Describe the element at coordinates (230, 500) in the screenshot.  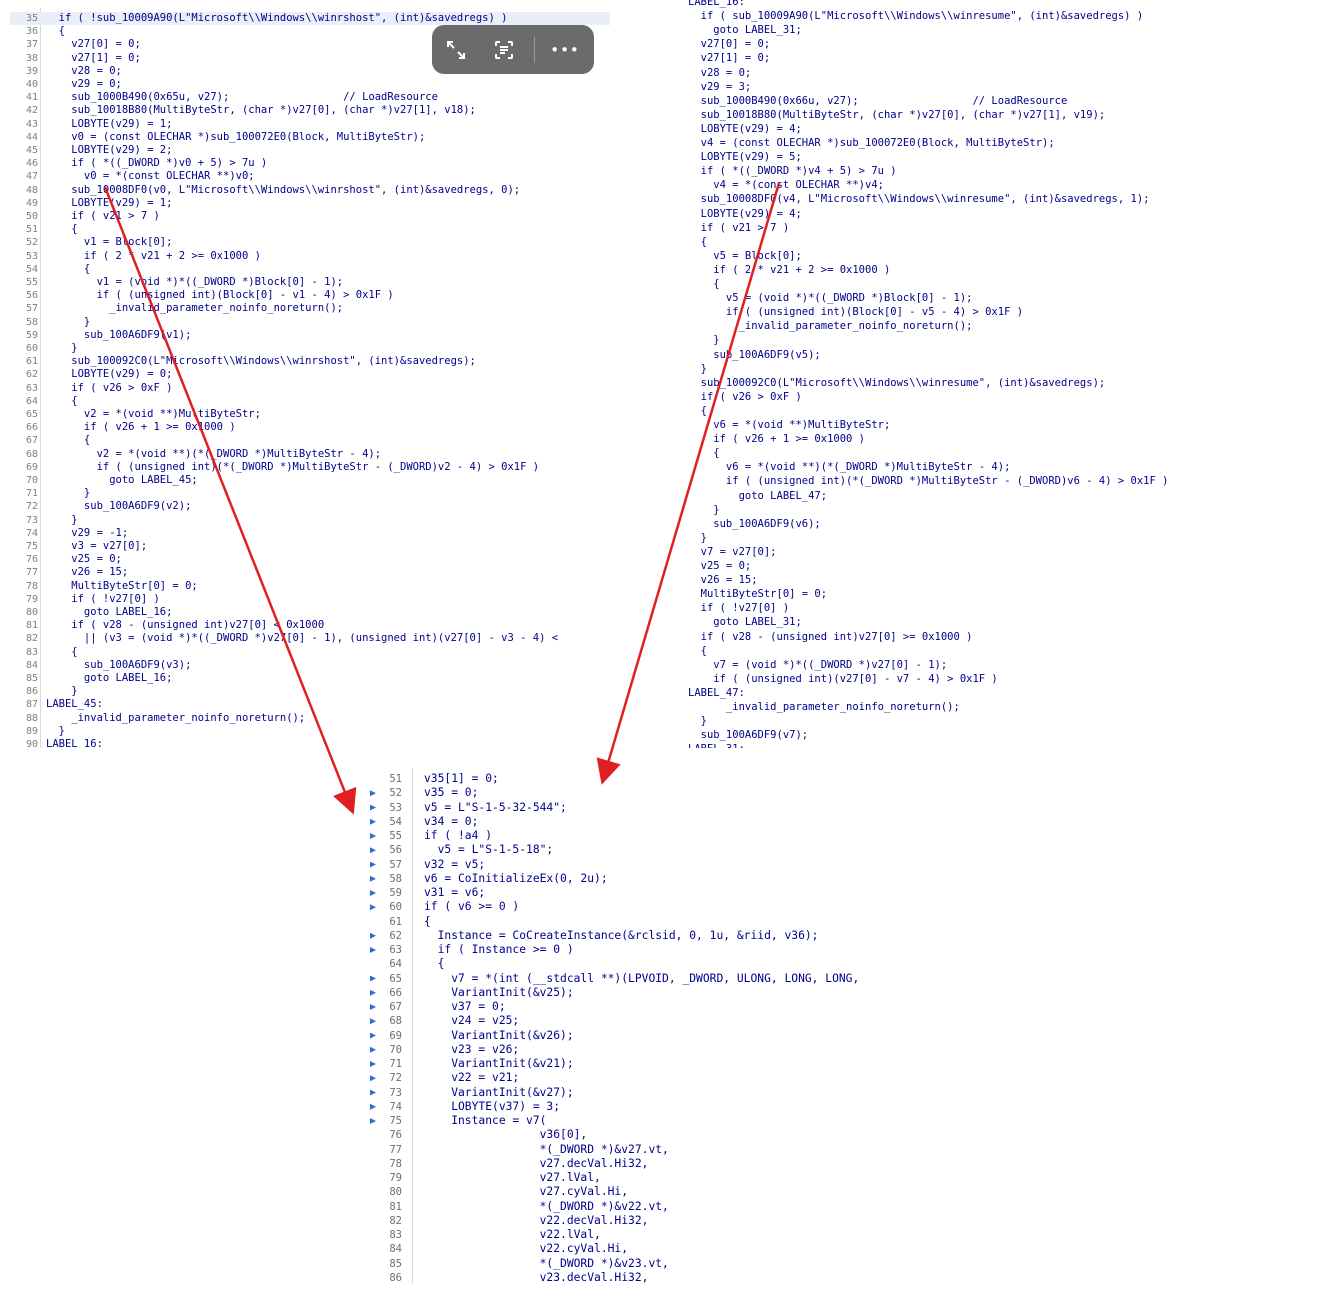
I see `arrow-left-to-bottom` at that location.